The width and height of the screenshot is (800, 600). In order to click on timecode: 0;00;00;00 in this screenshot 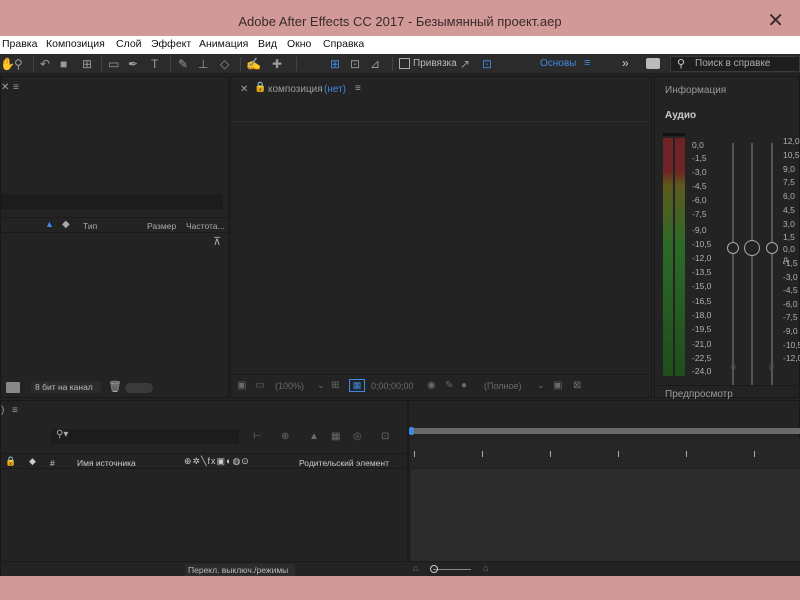, I will do `click(392, 386)`.